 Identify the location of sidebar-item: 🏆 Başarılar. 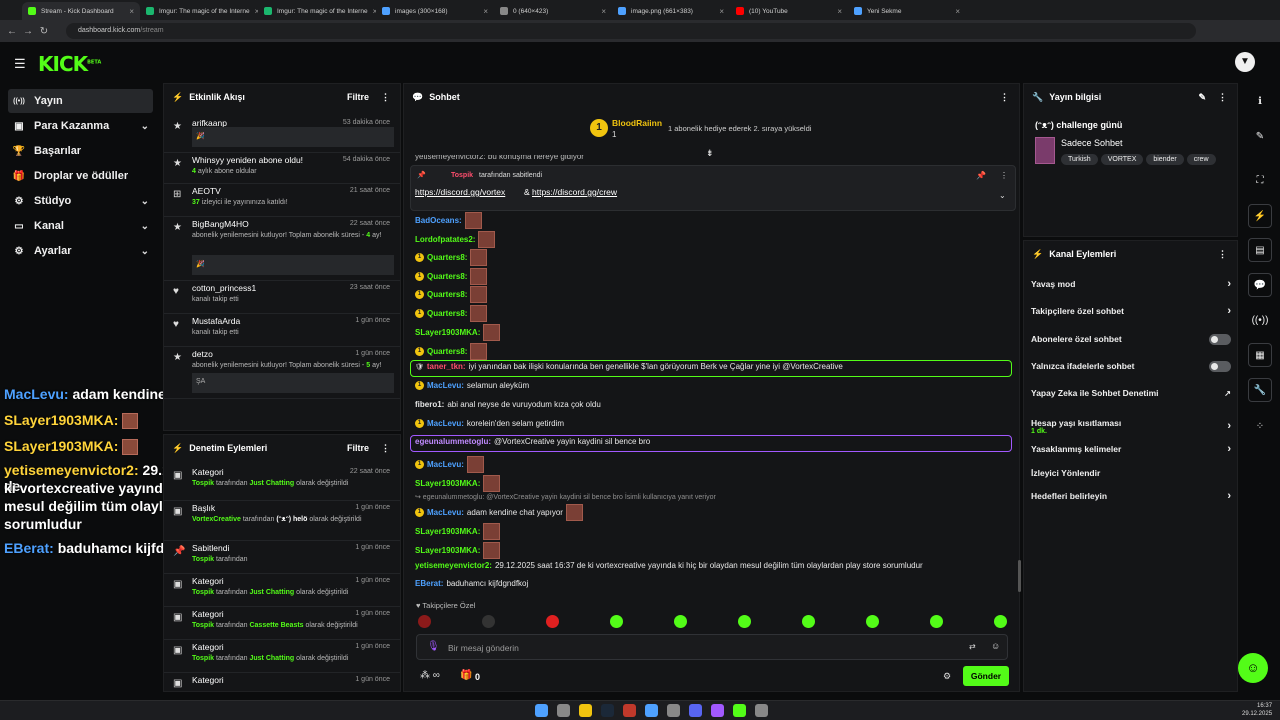
(80, 151).